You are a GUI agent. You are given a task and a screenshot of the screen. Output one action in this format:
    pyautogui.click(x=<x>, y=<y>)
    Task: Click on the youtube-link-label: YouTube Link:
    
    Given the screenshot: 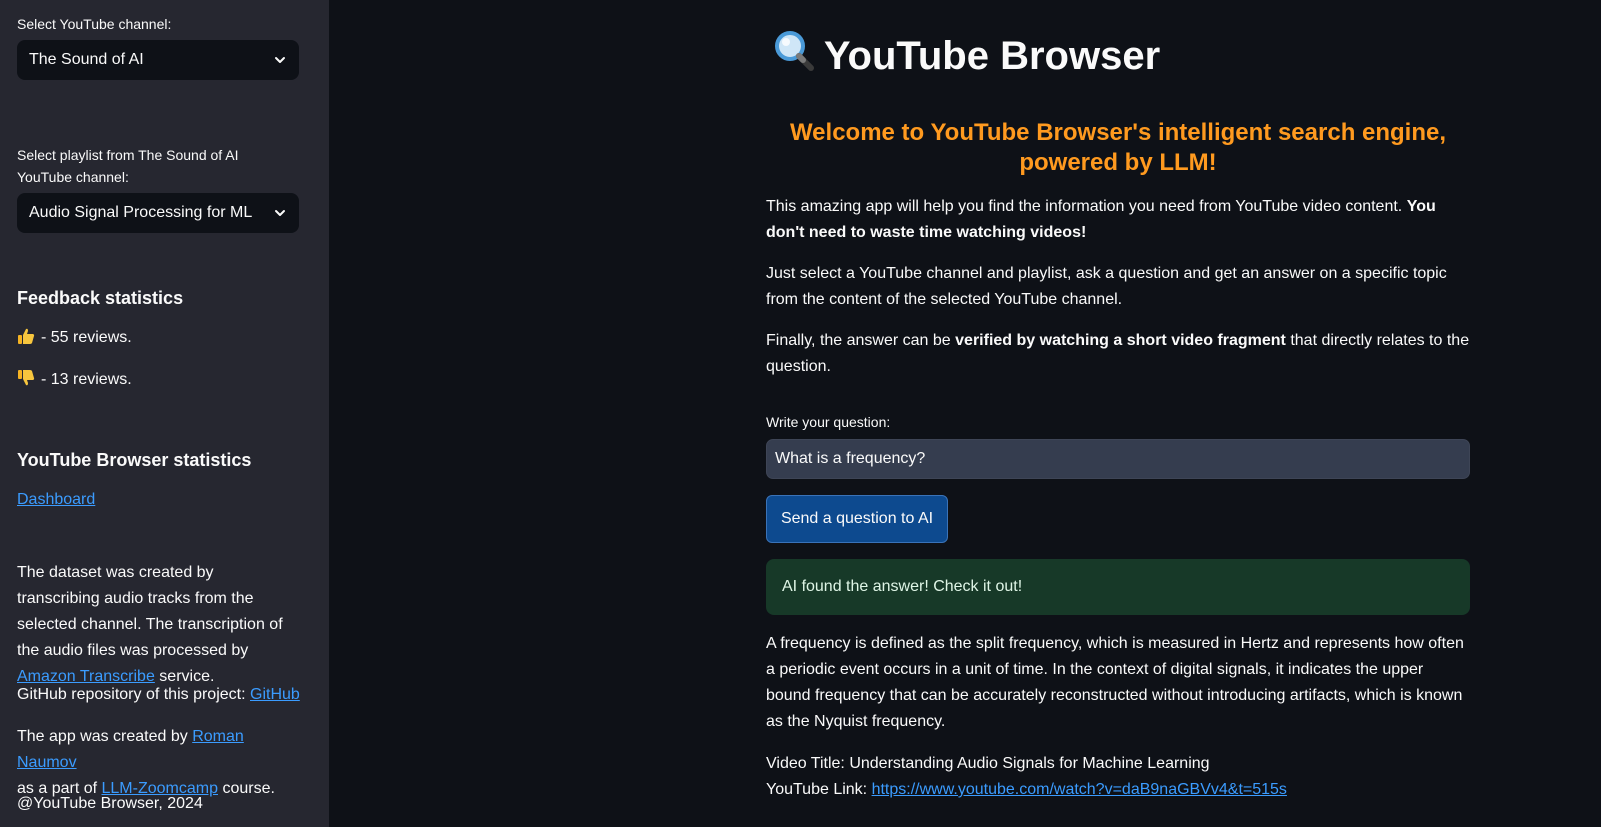 What is the action you would take?
    pyautogui.click(x=817, y=789)
    